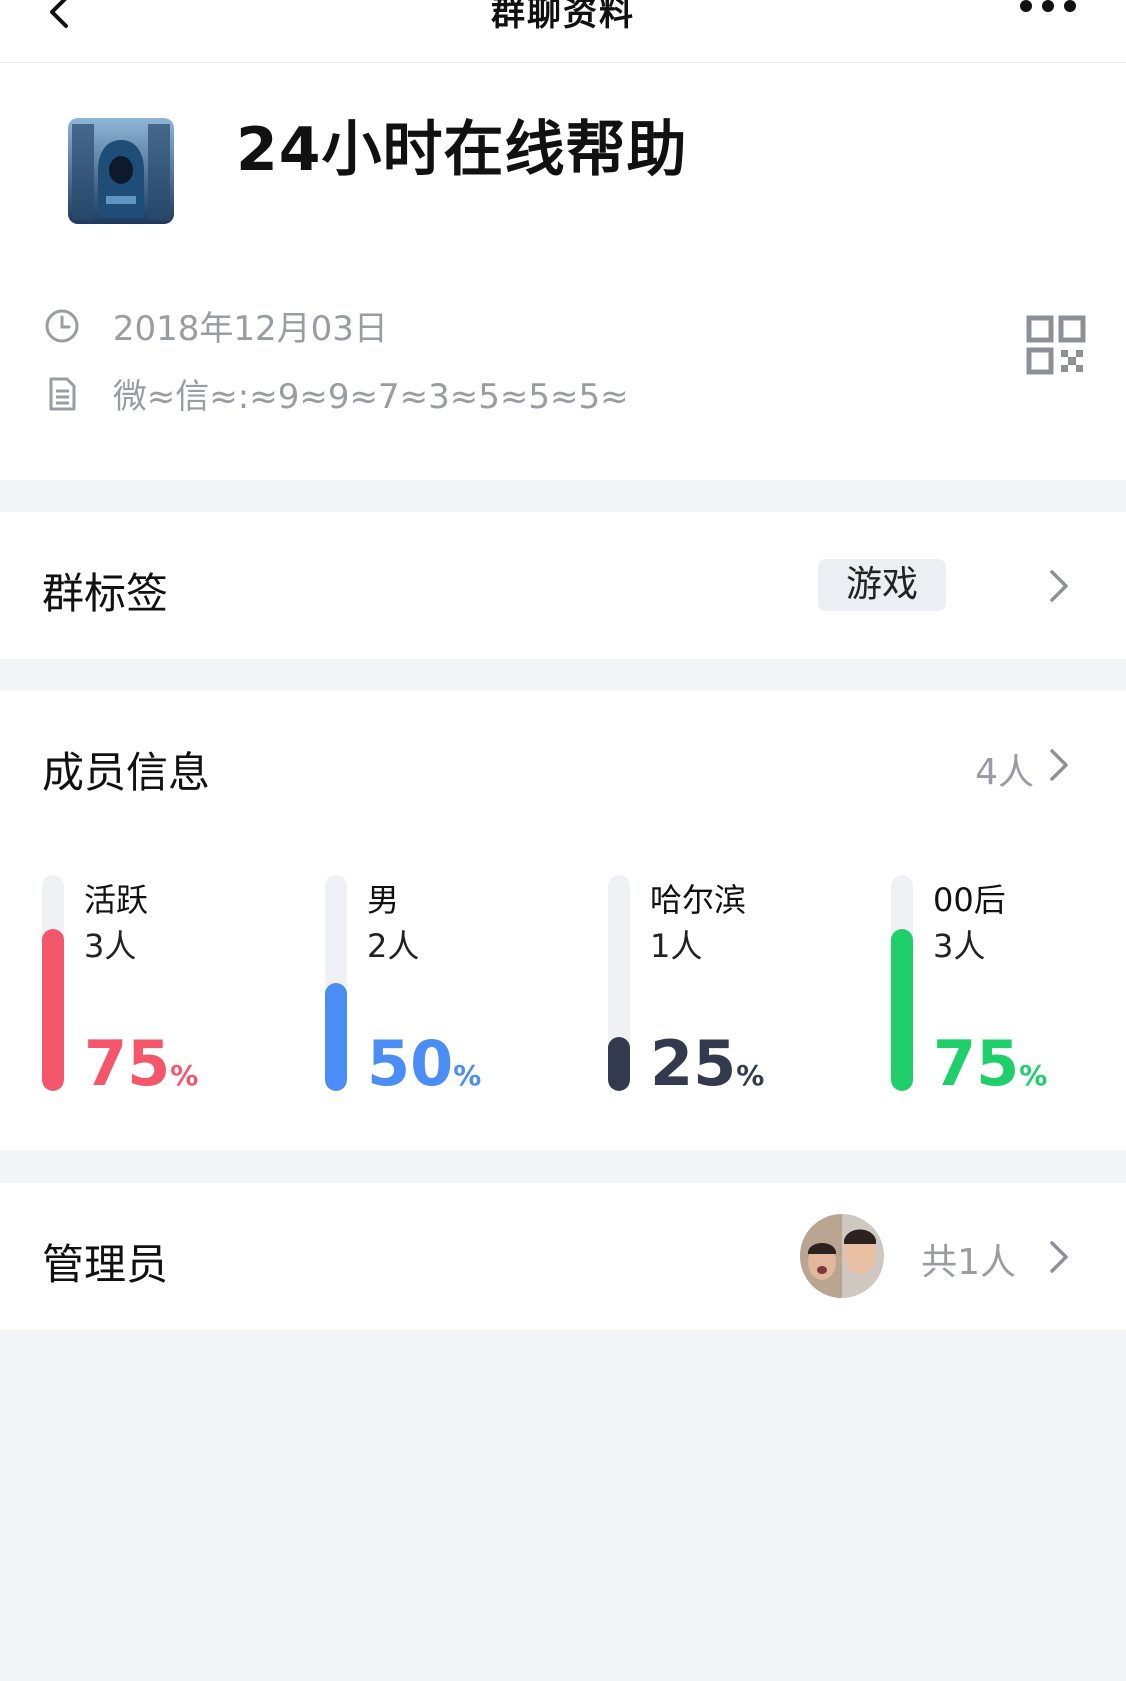 This screenshot has height=1681, width=1126. Describe the element at coordinates (1056, 345) in the screenshot. I see `qr-code-icon` at that location.